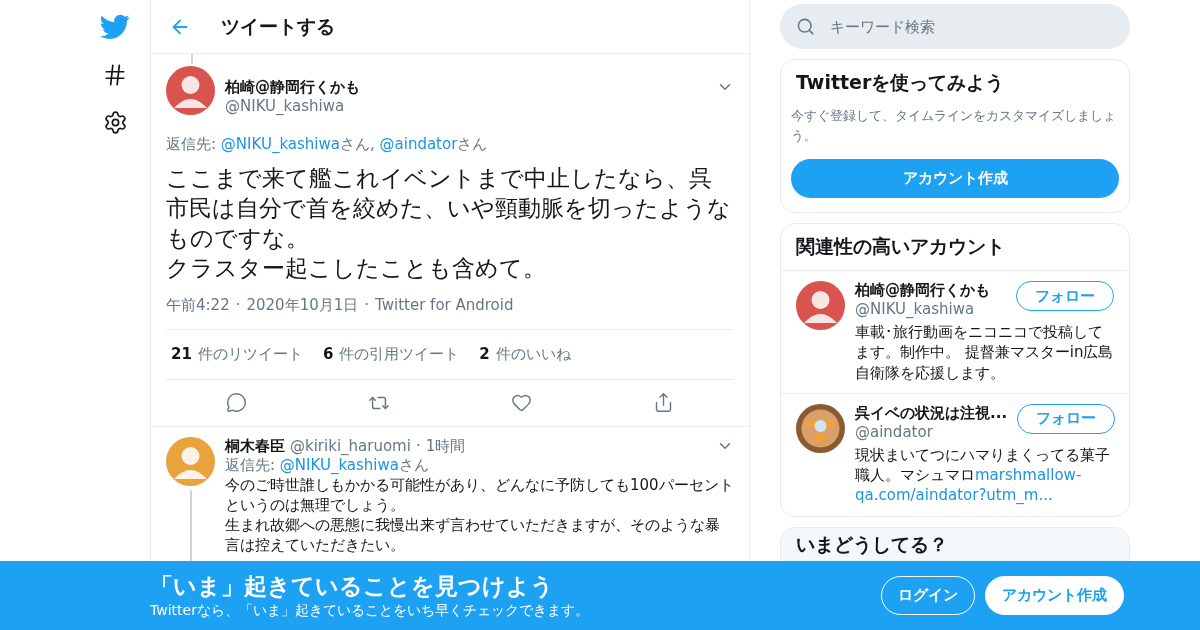 This screenshot has height=630, width=1200. What do you see at coordinates (525, 354) in the screenshot?
I see `tweet-stat: 2 件のいいね` at bounding box center [525, 354].